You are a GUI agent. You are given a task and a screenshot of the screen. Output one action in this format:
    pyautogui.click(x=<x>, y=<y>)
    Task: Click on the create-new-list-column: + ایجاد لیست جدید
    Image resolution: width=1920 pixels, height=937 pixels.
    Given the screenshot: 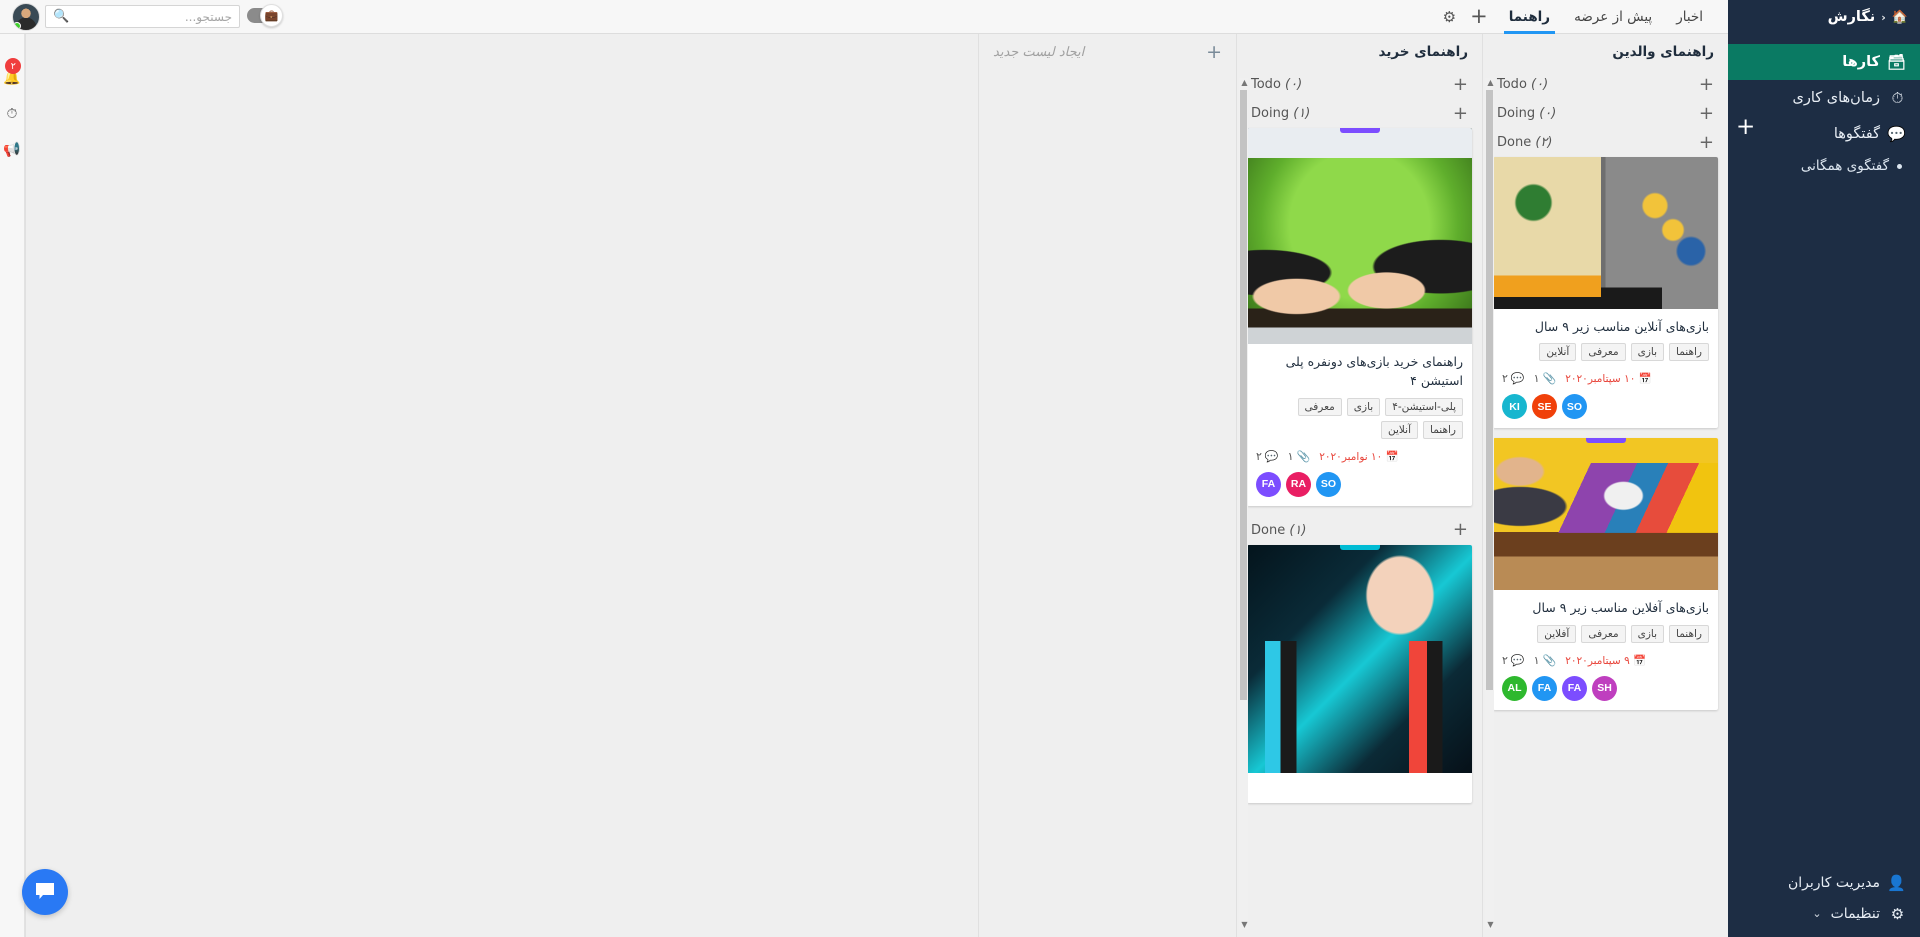 What is the action you would take?
    pyautogui.click(x=1107, y=485)
    